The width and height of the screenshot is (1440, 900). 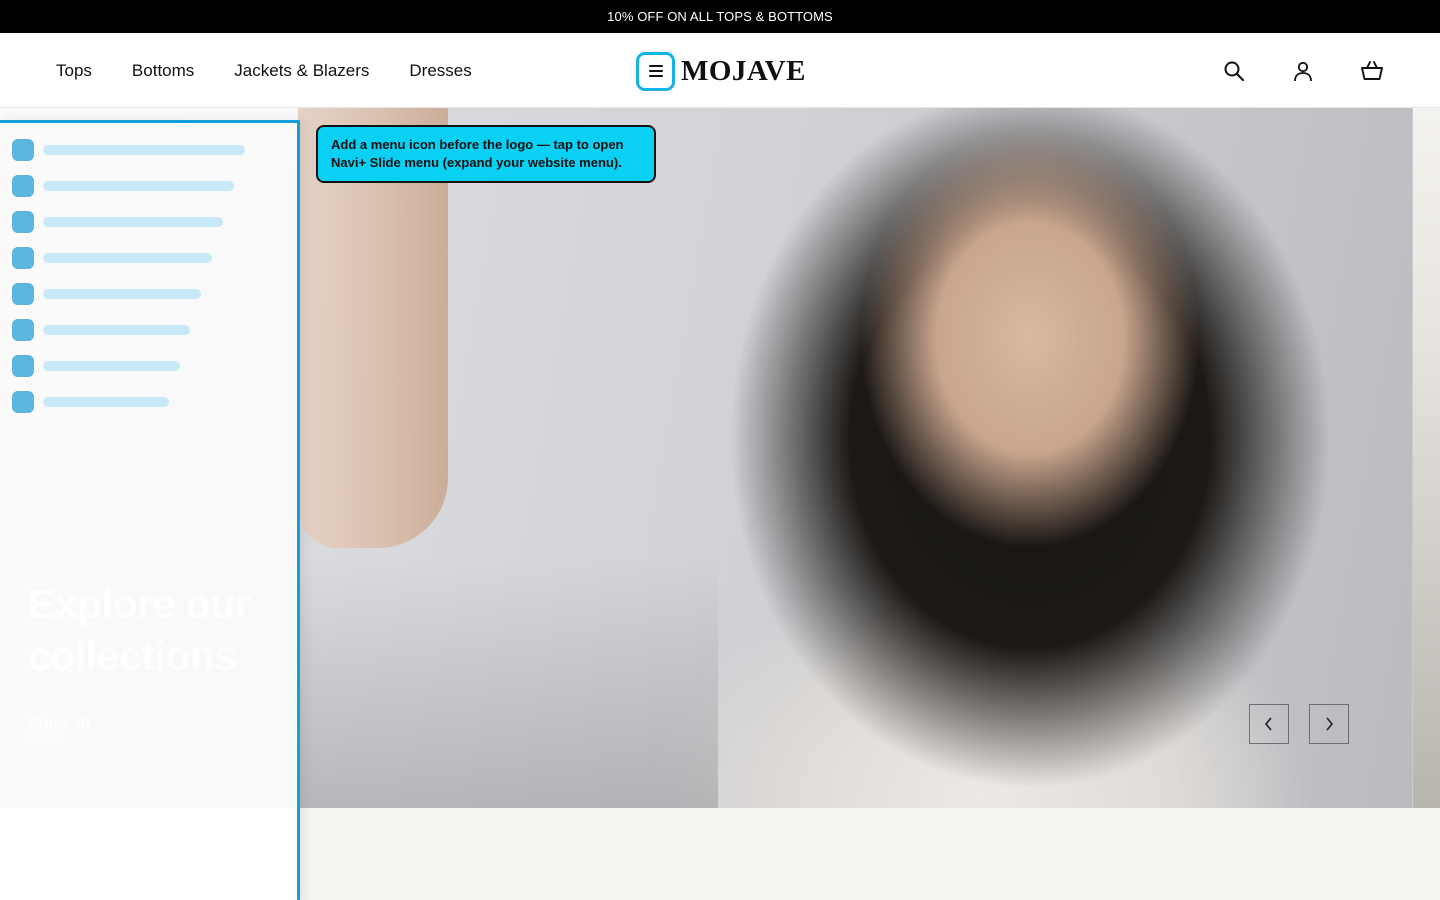 I want to click on chevron-left-icon, so click(x=1268, y=724).